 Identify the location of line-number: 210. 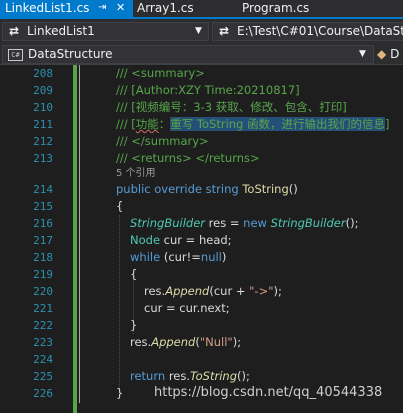
(43, 107).